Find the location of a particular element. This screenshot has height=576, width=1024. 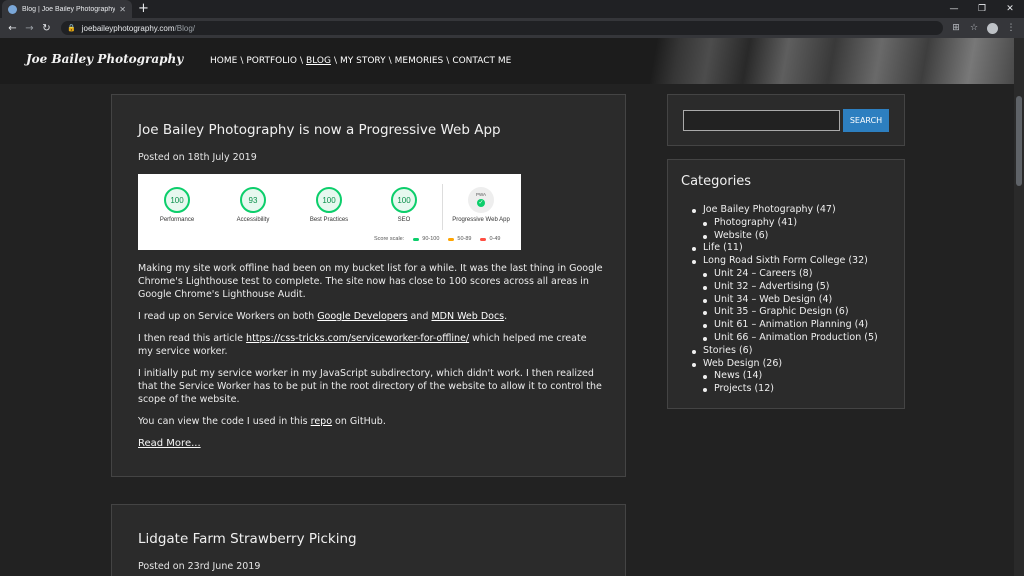

category-item: Long Road Sixth Form College (32) is located at coordinates (785, 261).